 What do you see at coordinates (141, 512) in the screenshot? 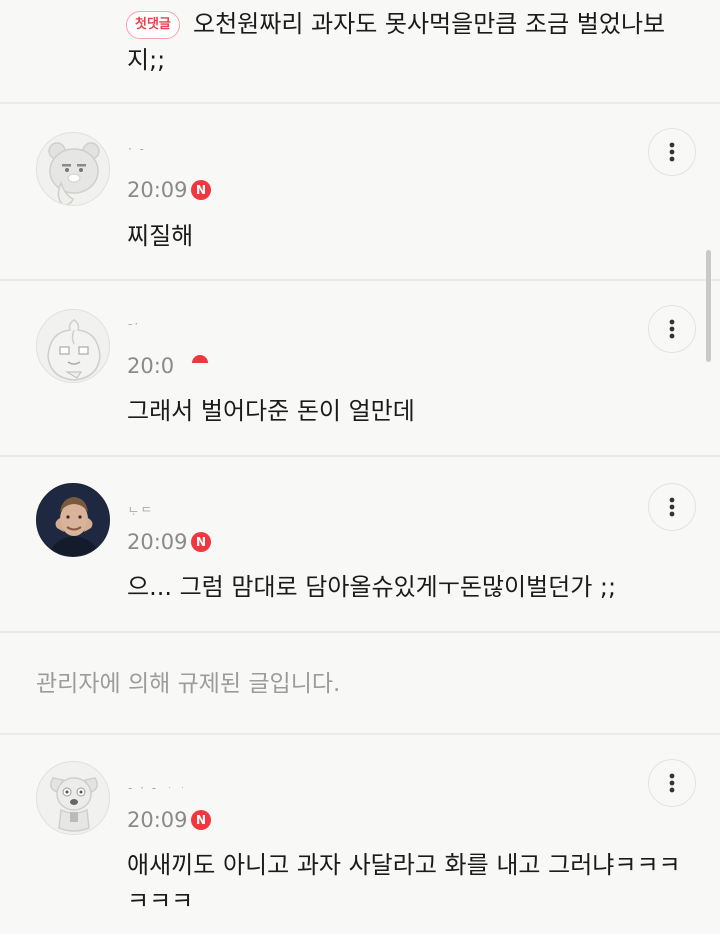
I see `nickname: ᄂᆞᄃ` at bounding box center [141, 512].